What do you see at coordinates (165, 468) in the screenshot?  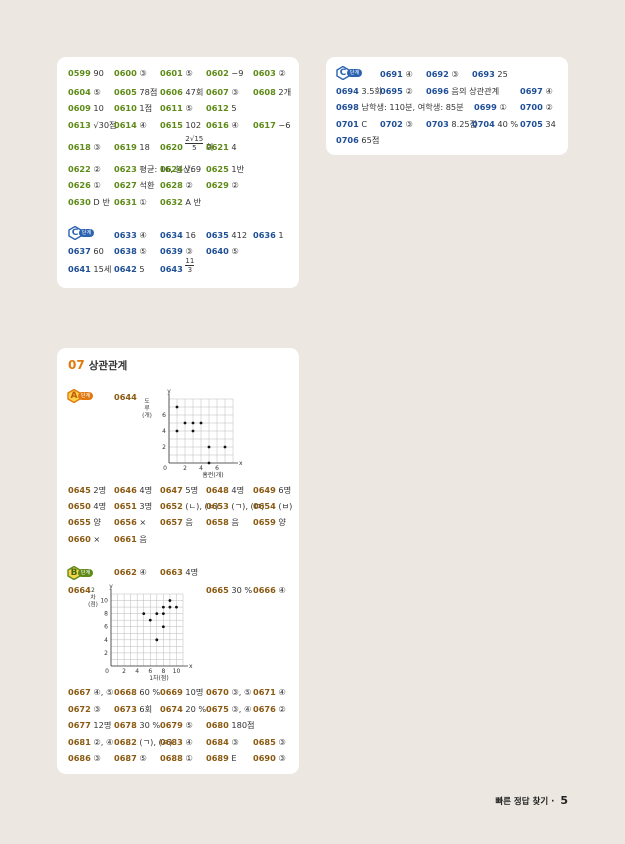 I see `origin-label: 0` at bounding box center [165, 468].